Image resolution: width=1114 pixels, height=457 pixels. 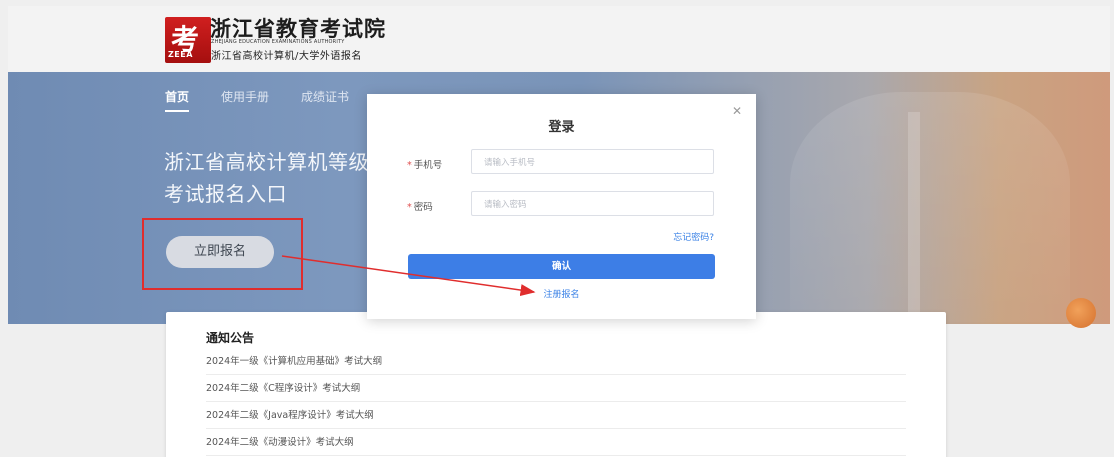 What do you see at coordinates (428, 165) in the screenshot?
I see `phone-label-text: 手机号` at bounding box center [428, 165].